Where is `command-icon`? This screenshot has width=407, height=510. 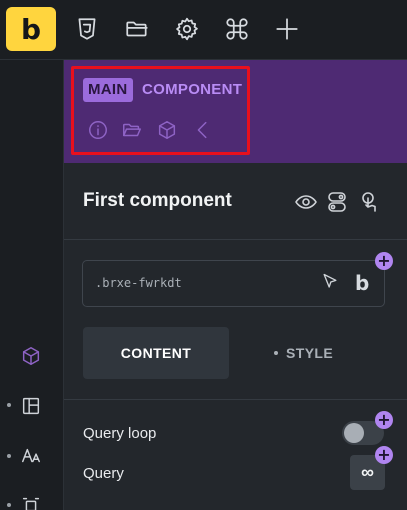
command-icon is located at coordinates (237, 29).